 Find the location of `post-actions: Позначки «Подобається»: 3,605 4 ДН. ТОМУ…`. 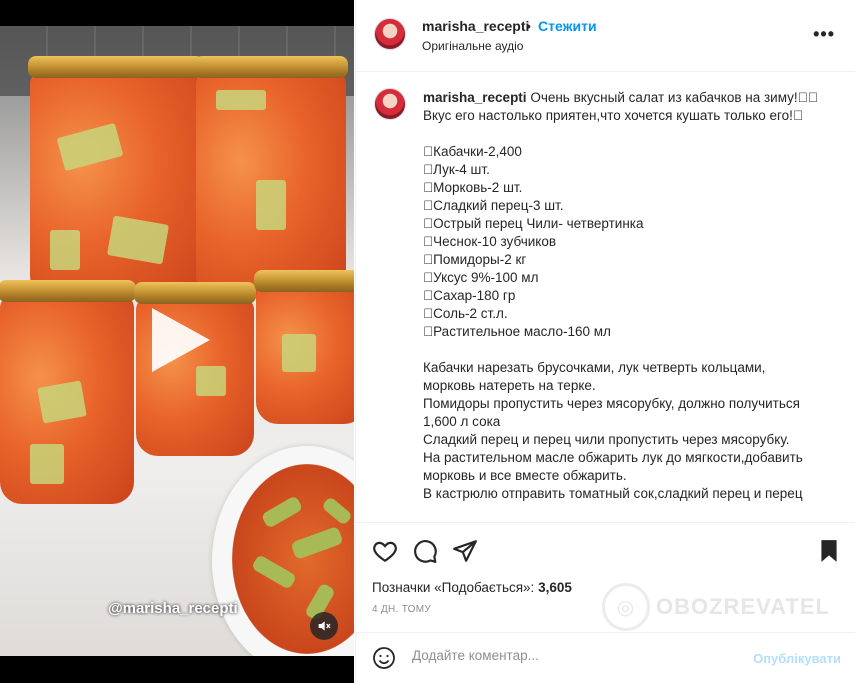

post-actions: Позначки «Подобається»: 3,605 4 ДН. ТОМУ… is located at coordinates (605, 577).